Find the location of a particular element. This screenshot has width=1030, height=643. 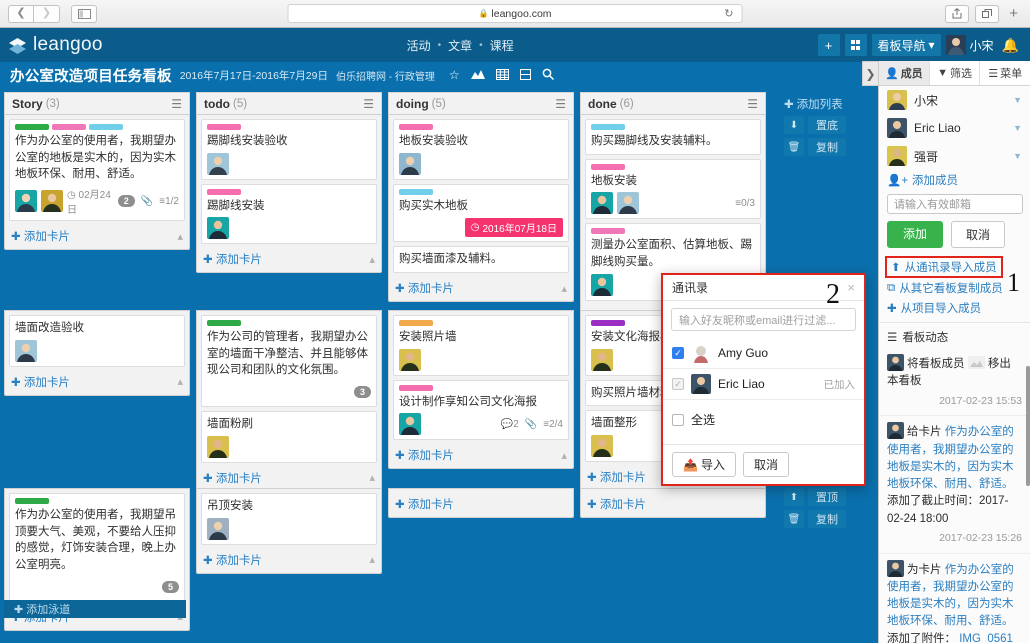

sidebar-collapse-button: ❯ is located at coordinates (870, 73).